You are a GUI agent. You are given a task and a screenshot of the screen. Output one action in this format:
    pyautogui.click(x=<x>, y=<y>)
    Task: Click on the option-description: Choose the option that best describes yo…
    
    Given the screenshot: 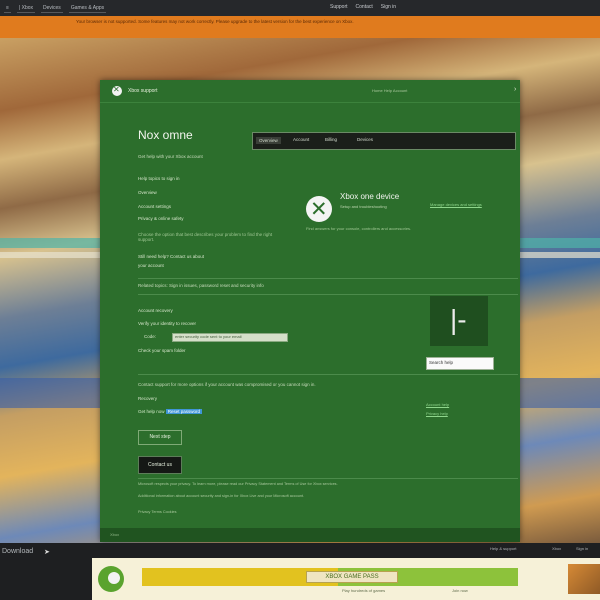 What is the action you would take?
    pyautogui.click(x=205, y=237)
    